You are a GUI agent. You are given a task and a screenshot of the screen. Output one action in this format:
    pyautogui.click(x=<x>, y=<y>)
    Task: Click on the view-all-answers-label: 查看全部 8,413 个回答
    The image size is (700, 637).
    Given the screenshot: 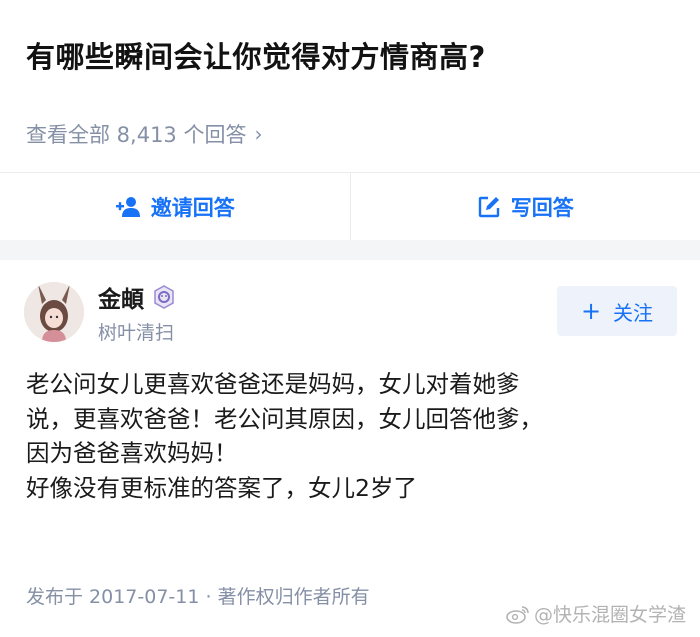 What is the action you would take?
    pyautogui.click(x=136, y=135)
    